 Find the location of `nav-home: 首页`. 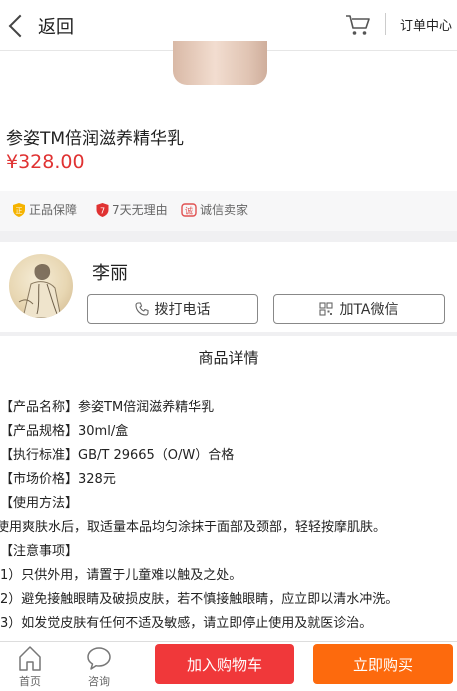

nav-home: 首页 is located at coordinates (30, 666).